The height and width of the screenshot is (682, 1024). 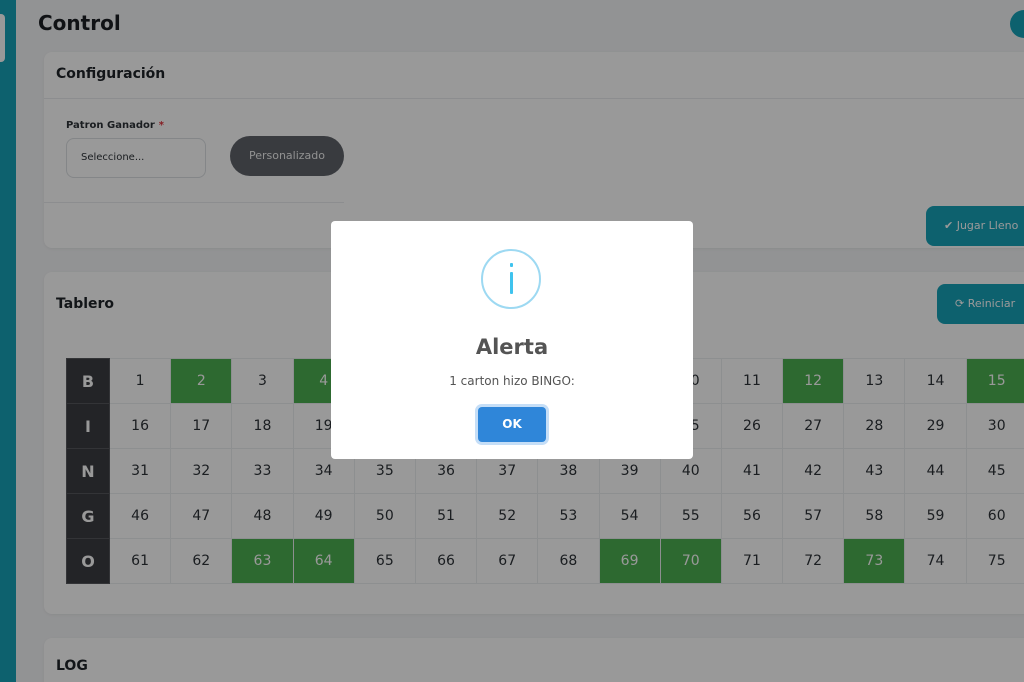 I want to click on alert-message: 1 carton hizo BINGO:, so click(x=512, y=381).